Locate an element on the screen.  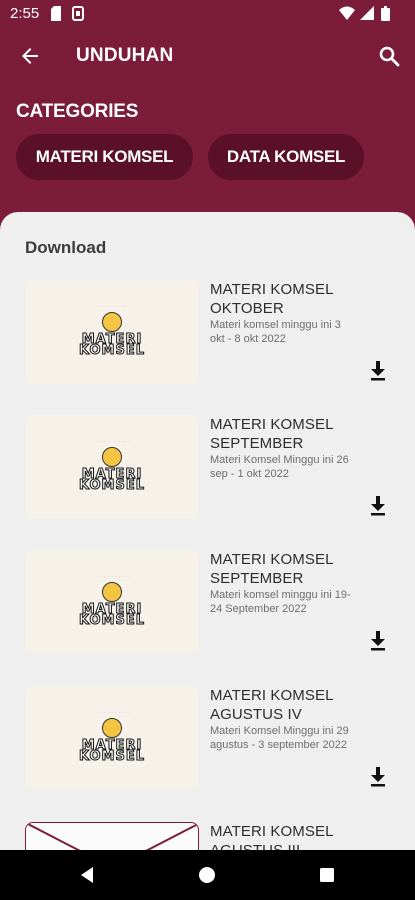
nav-home-icon is located at coordinates (207, 875).